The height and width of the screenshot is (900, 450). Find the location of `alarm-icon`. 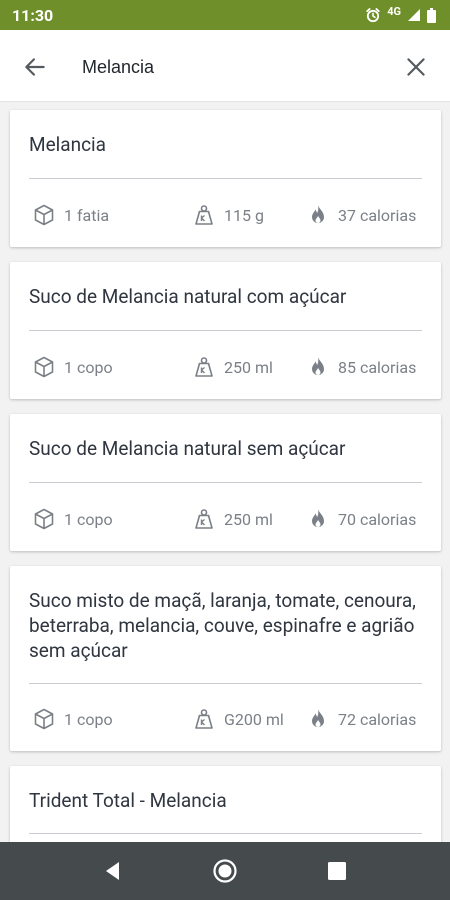

alarm-icon is located at coordinates (373, 15).